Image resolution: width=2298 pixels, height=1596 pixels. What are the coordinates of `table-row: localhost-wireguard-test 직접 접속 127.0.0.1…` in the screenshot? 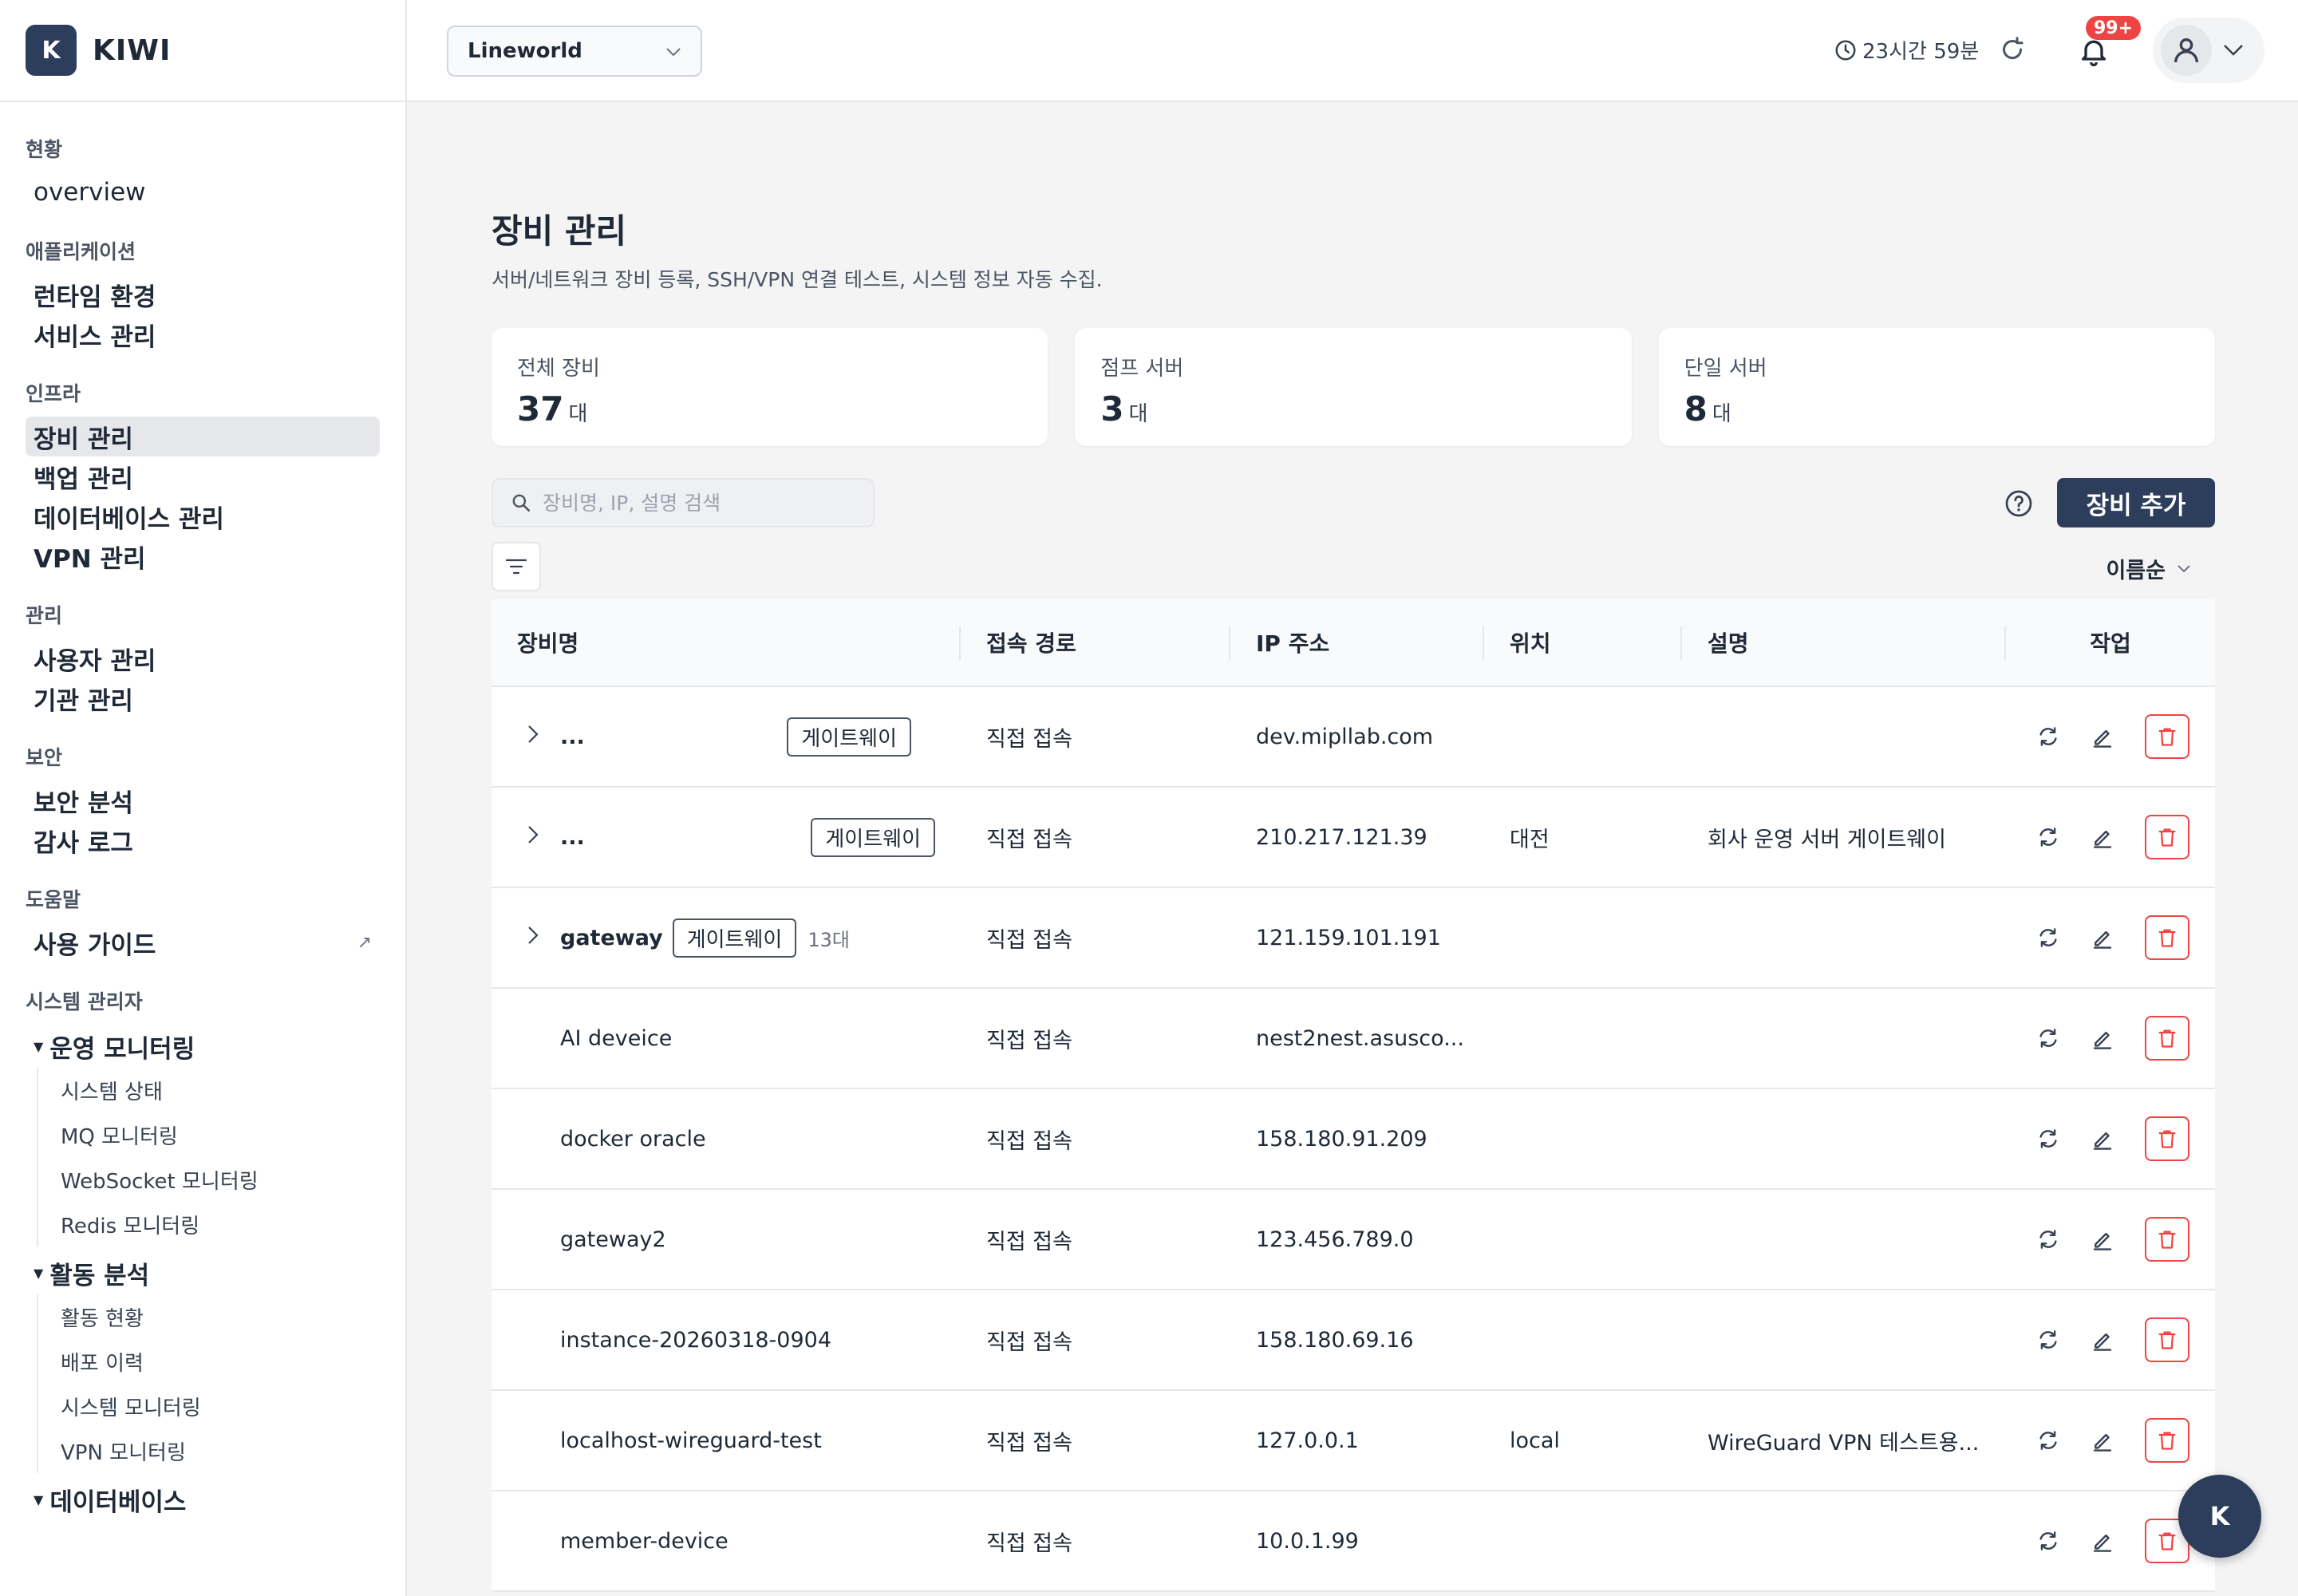 It's located at (1354, 1441).